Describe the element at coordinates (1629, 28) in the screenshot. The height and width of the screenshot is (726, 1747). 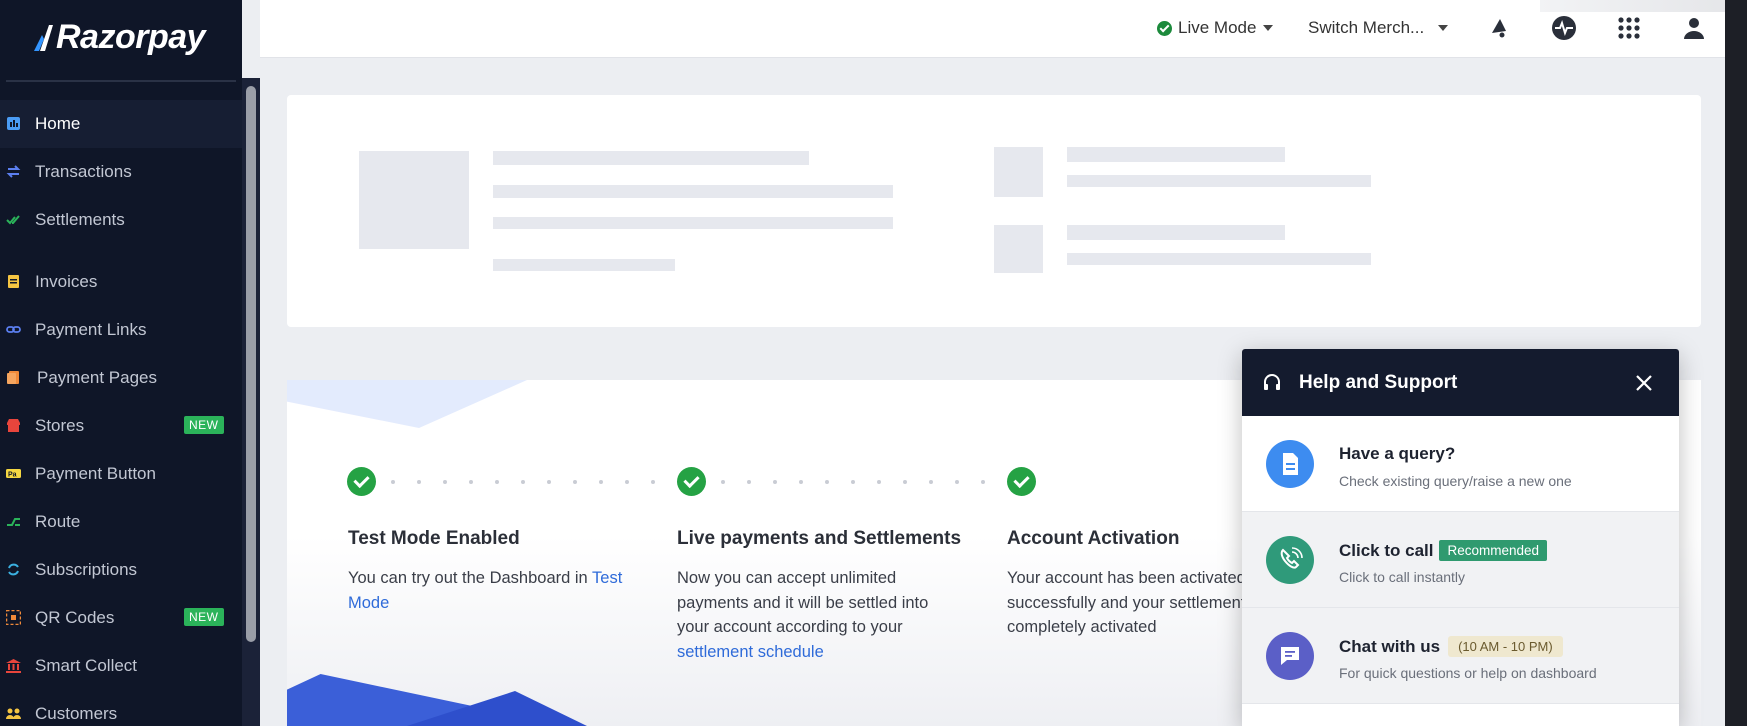
I see `apps-grid-icon` at that location.